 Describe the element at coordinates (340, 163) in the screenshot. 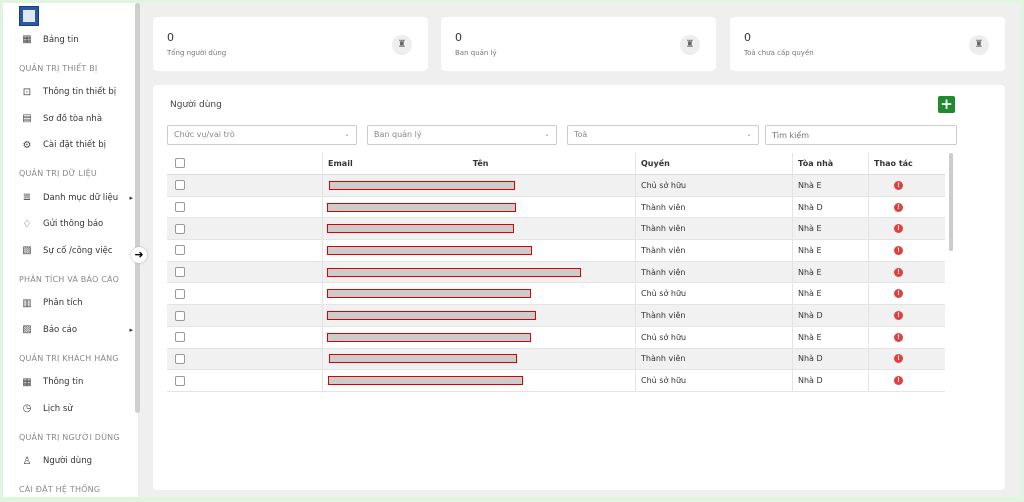

I see `column-email: Email` at that location.